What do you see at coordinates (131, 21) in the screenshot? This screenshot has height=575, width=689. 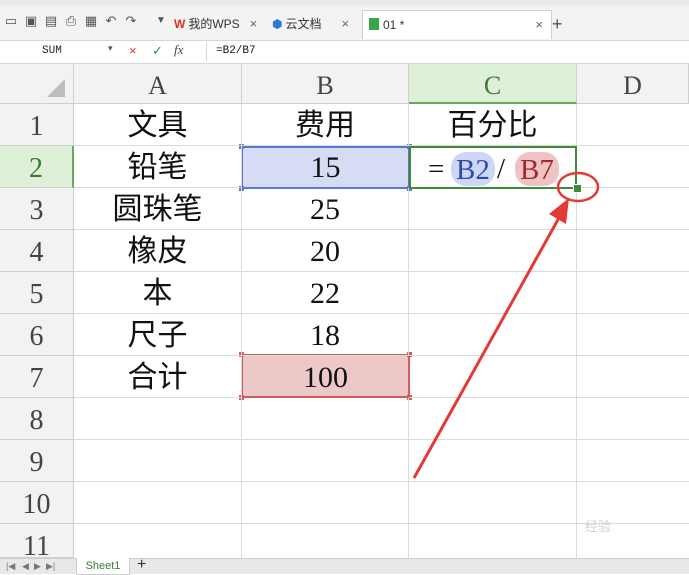 I see `redo-icon: ↷` at bounding box center [131, 21].